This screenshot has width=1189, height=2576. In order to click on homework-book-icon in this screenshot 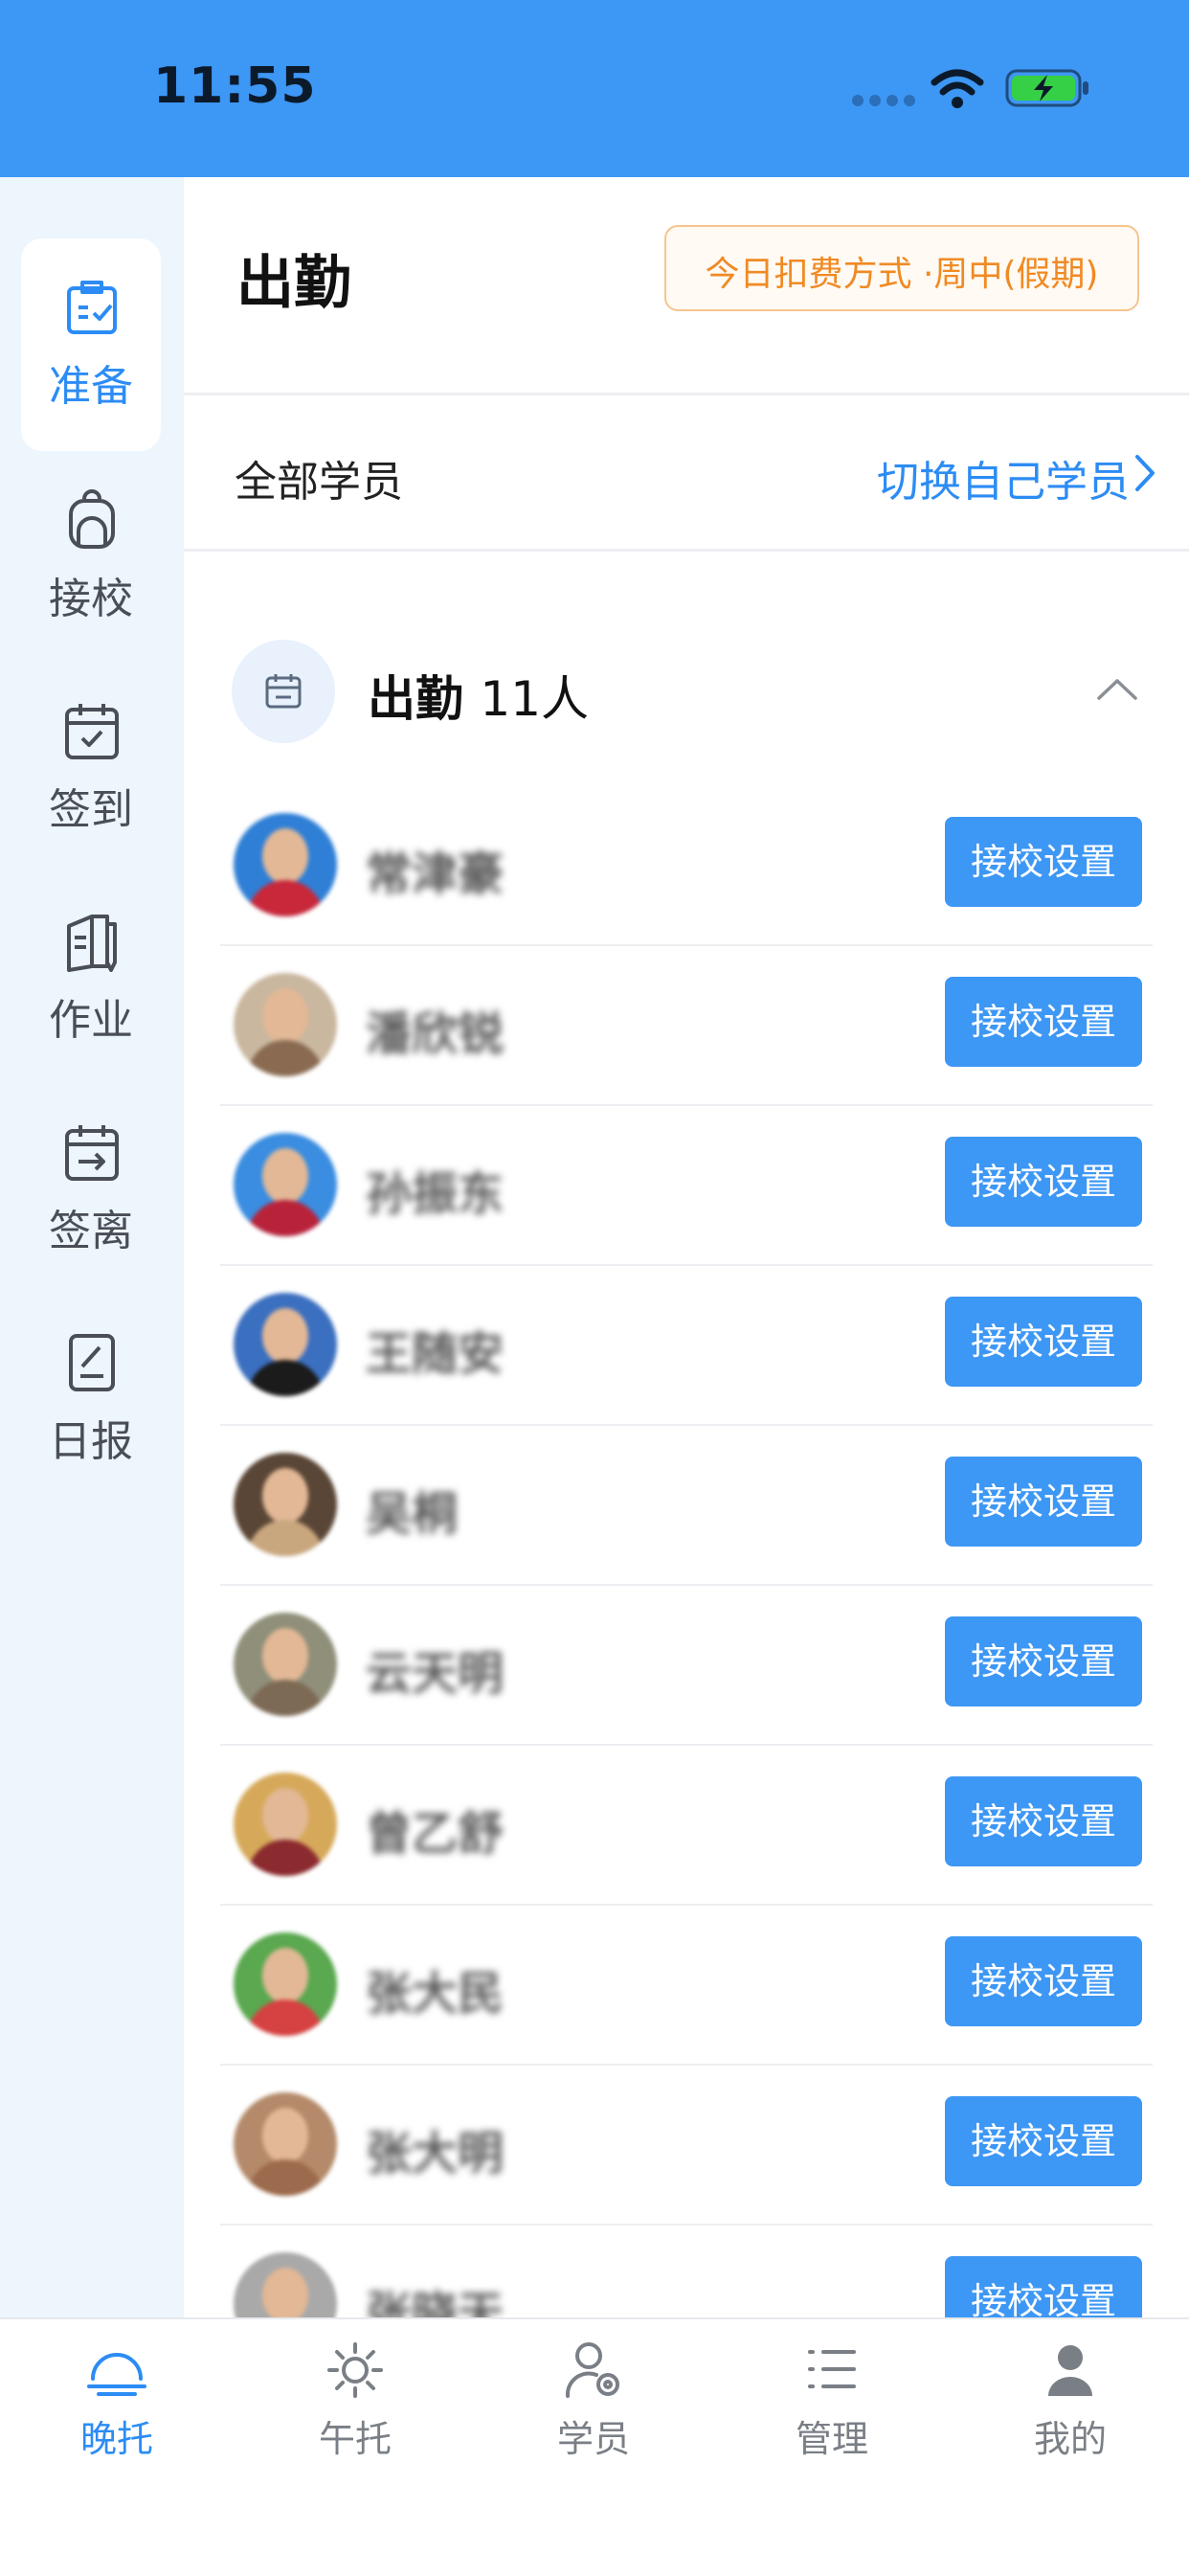, I will do `click(92, 943)`.